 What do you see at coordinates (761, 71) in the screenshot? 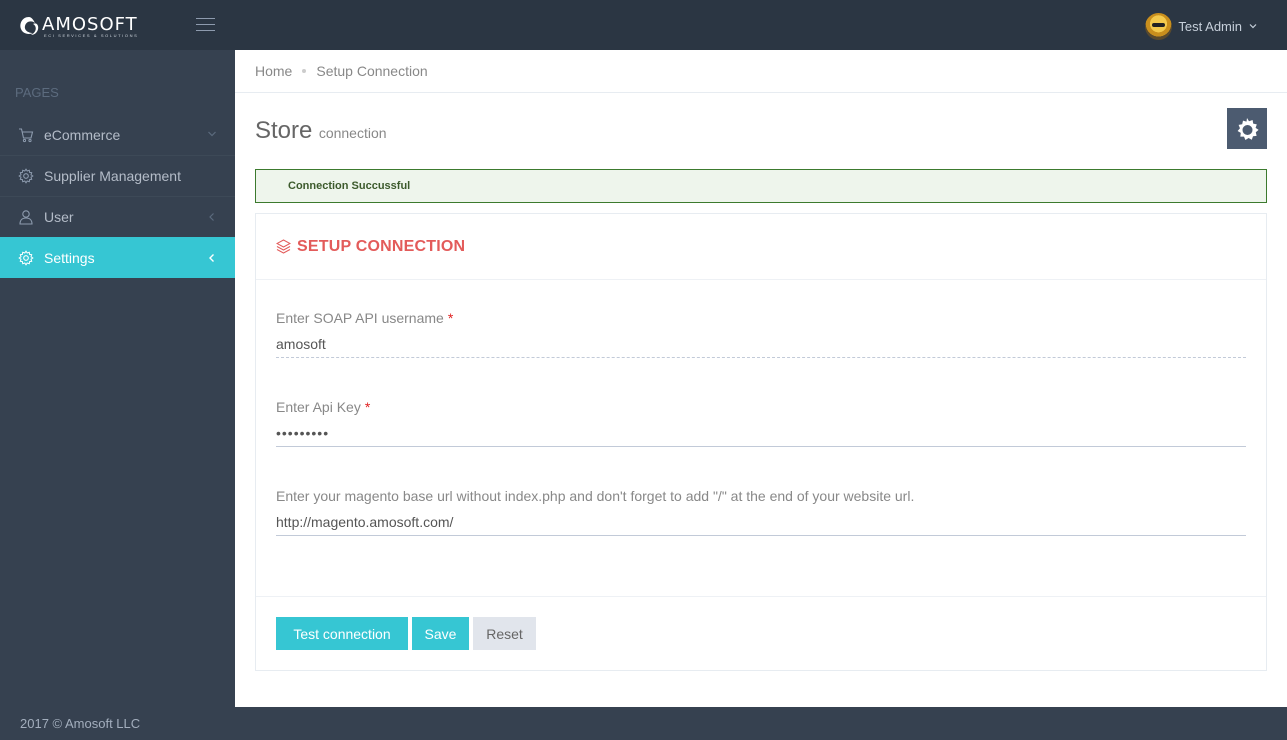
I see `breadcrumb: Home Setup Connection` at bounding box center [761, 71].